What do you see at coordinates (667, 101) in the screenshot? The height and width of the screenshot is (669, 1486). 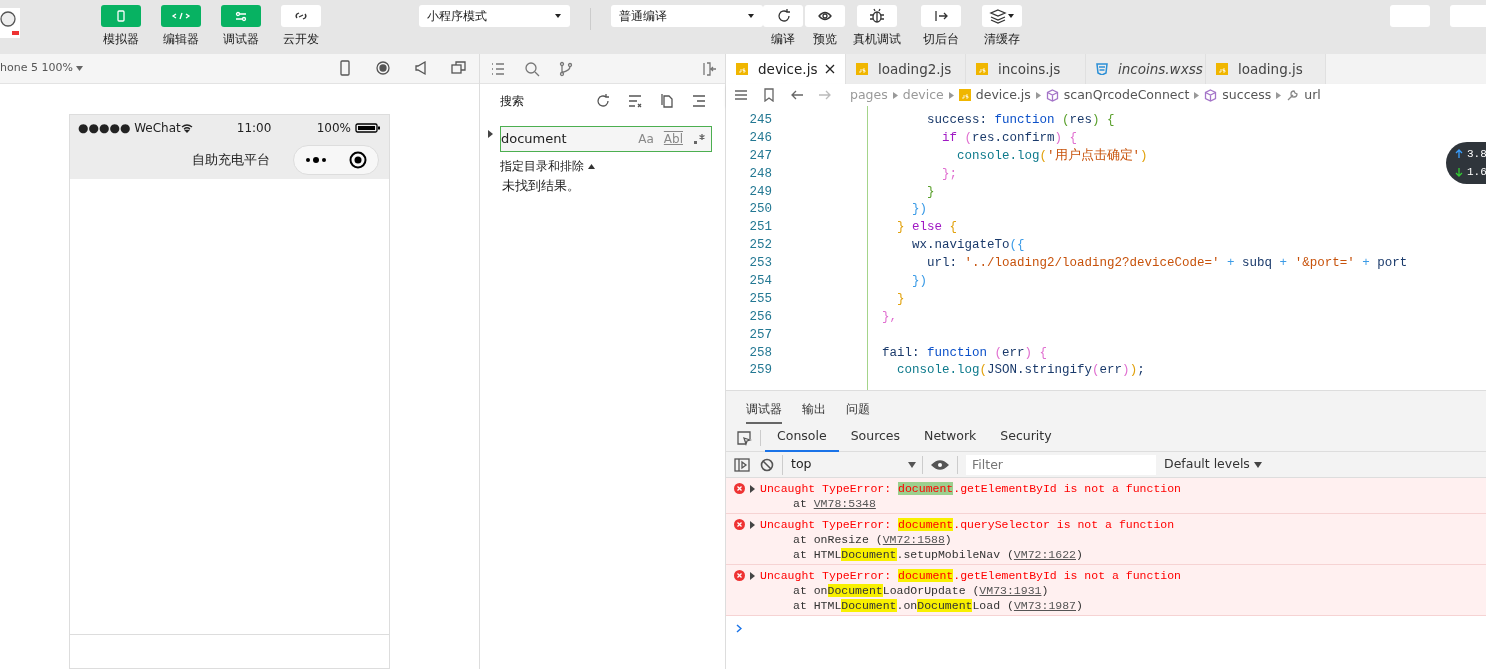 I see `copy-icon` at bounding box center [667, 101].